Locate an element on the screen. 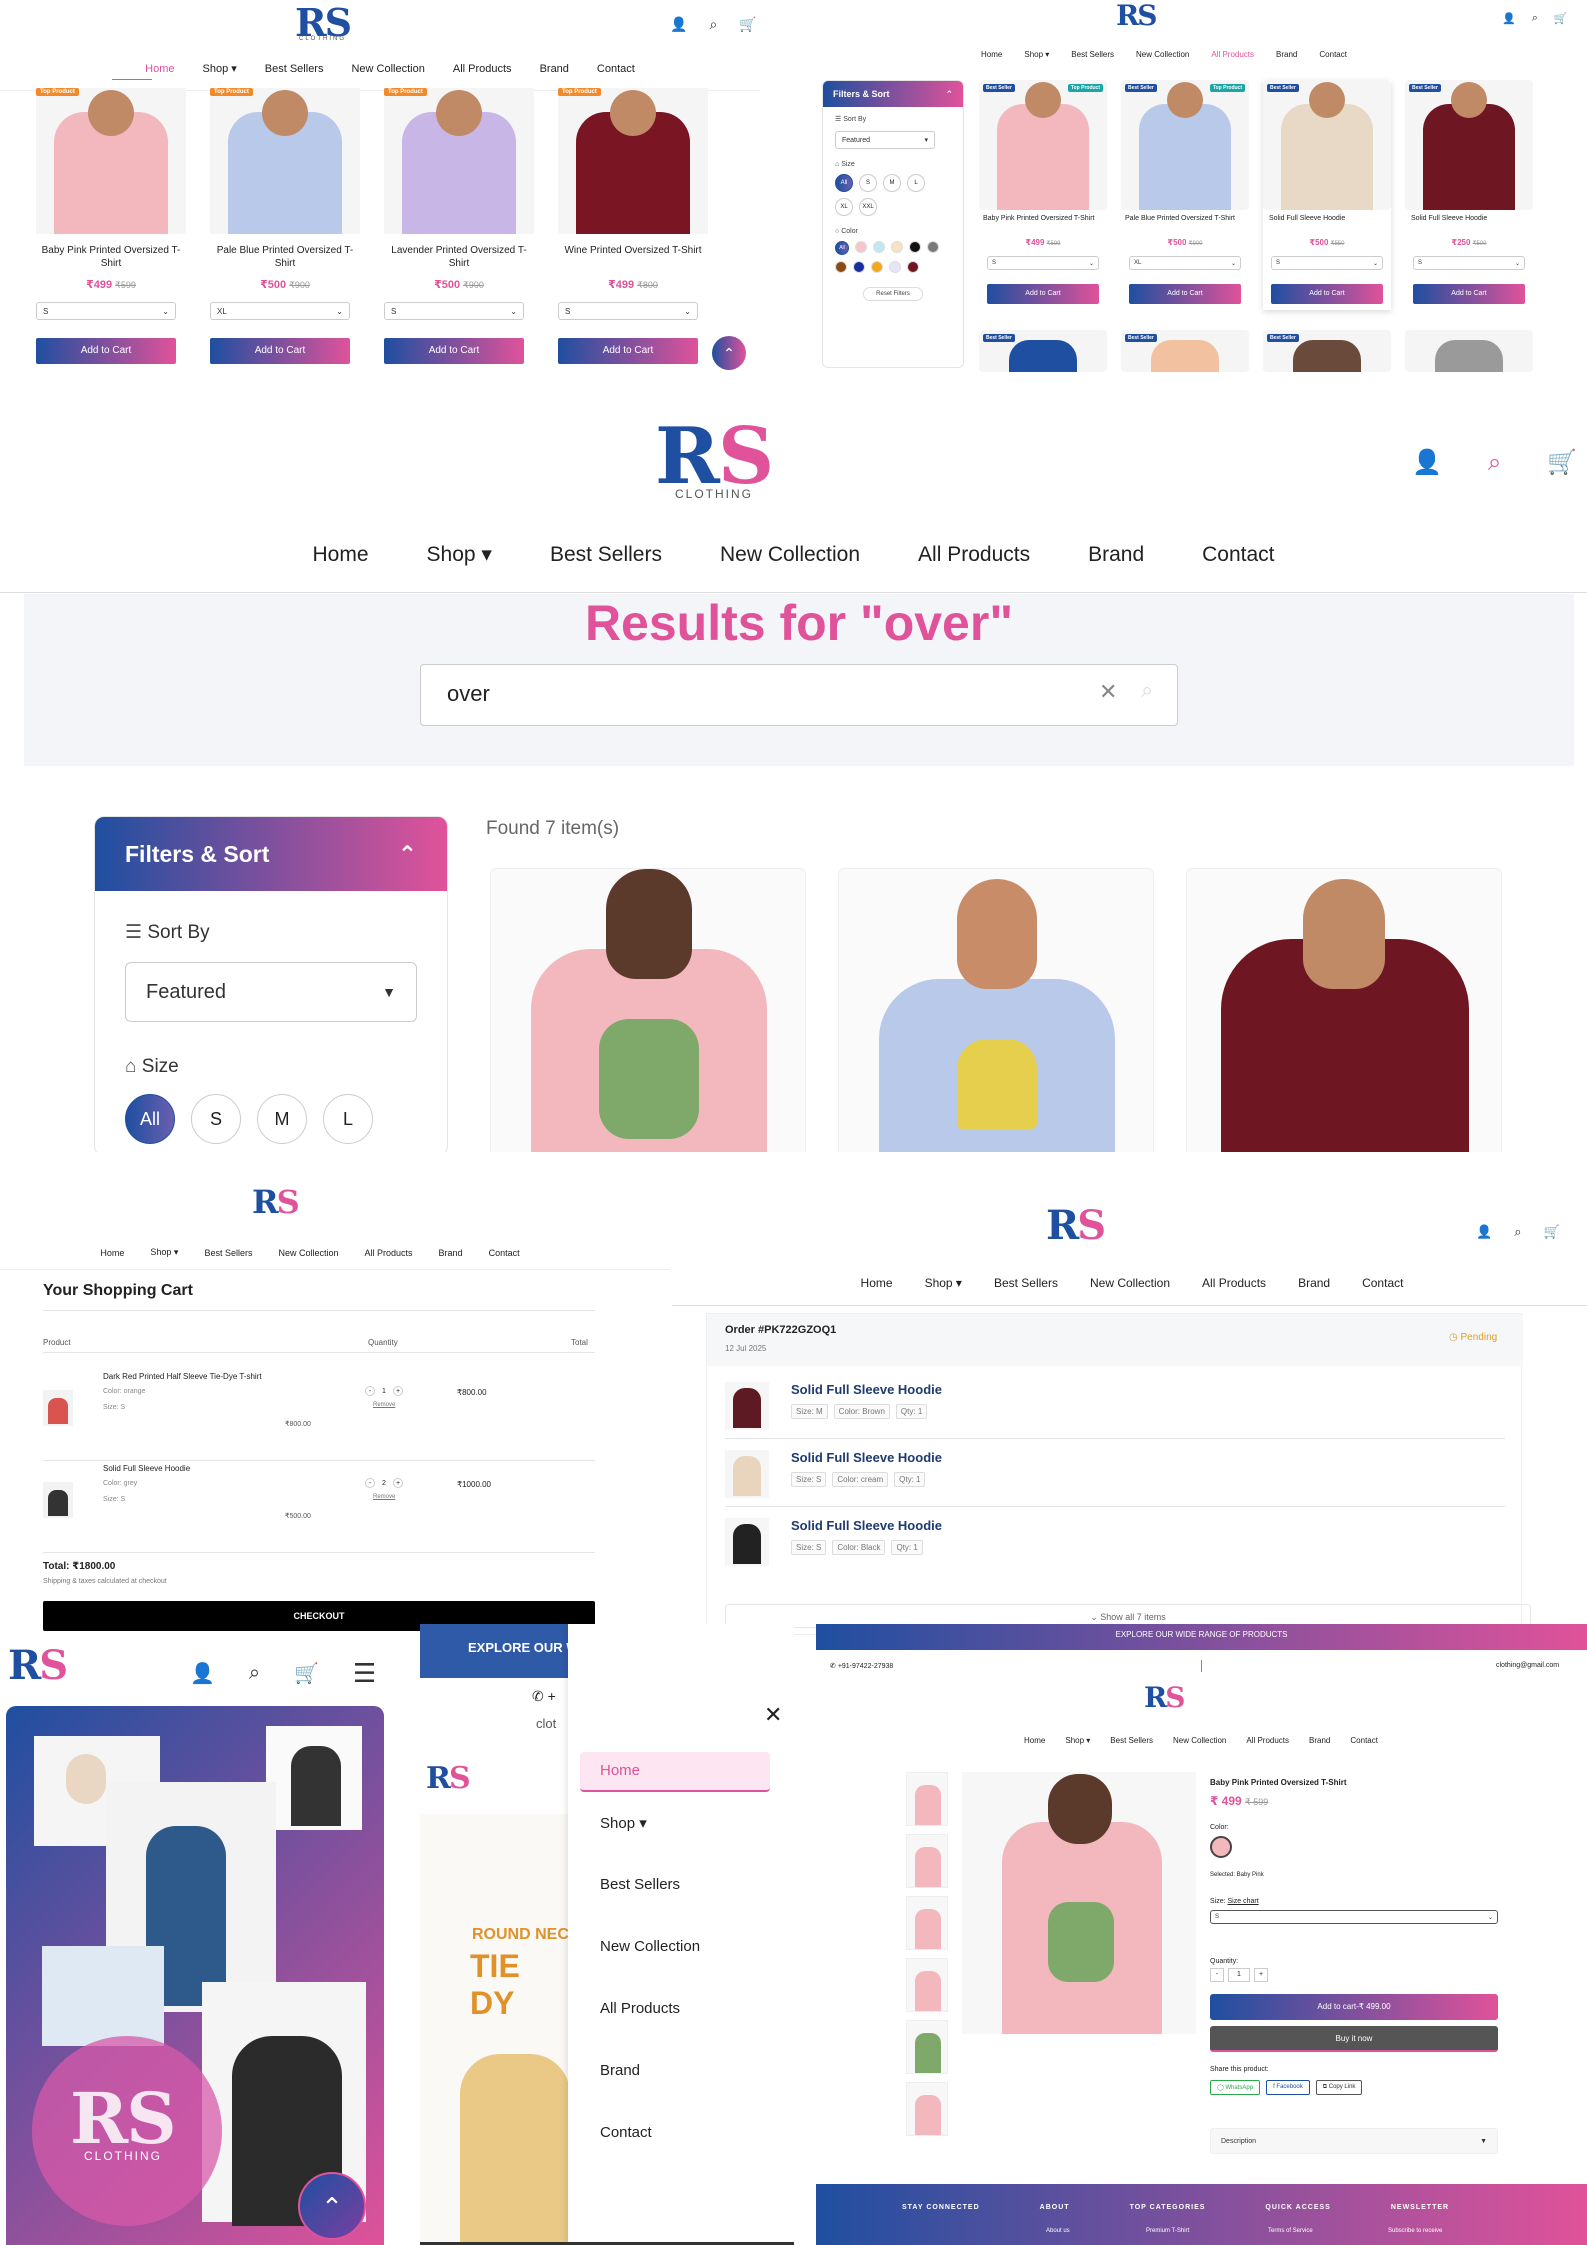  filters-header: Filters & Sort ⌃ is located at coordinates (271, 854).